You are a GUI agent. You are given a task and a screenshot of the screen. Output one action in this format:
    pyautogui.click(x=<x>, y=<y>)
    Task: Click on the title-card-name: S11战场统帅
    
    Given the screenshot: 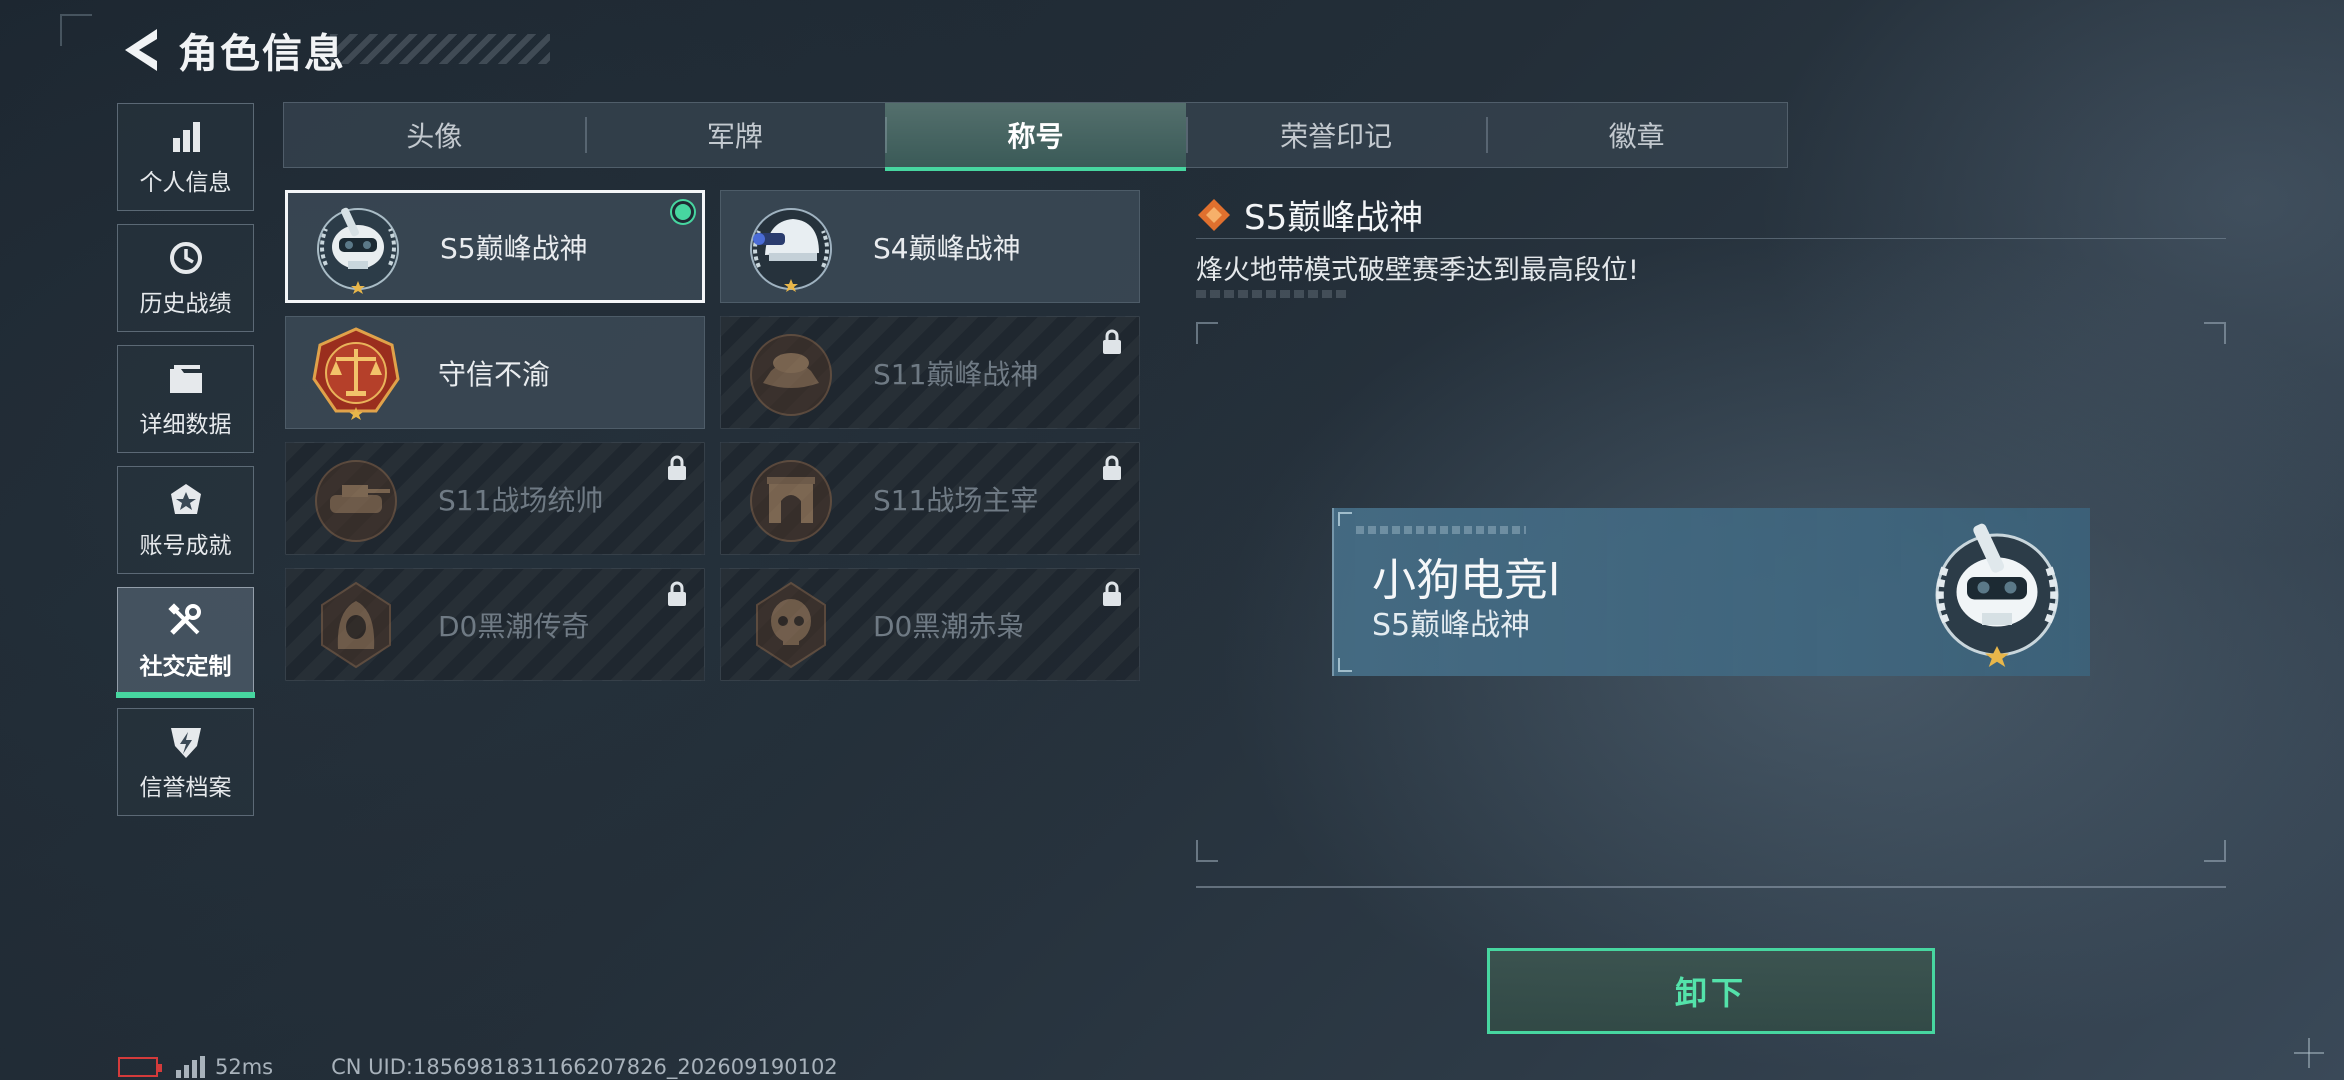 What is the action you would take?
    pyautogui.click(x=521, y=500)
    